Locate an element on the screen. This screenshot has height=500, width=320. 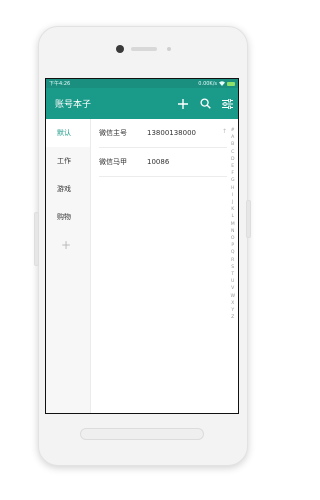
plus-icon is located at coordinates (183, 103).